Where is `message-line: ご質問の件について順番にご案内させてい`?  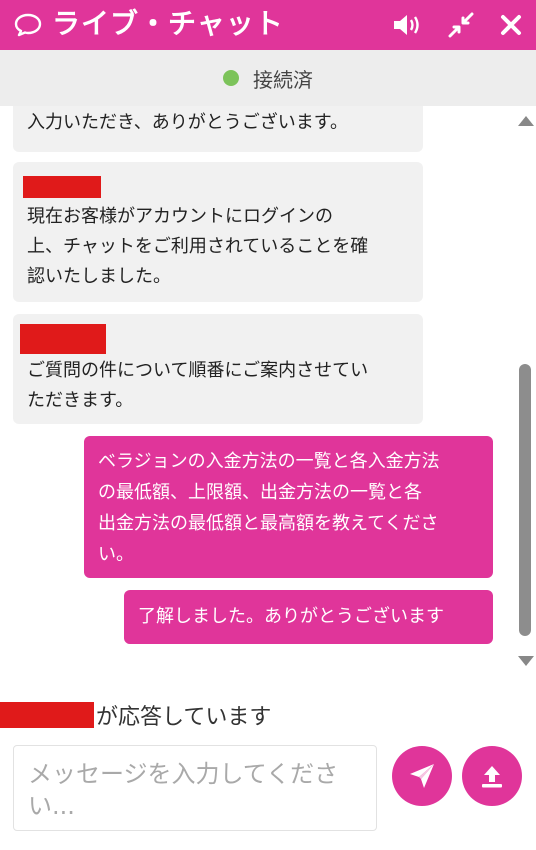
message-line: ご質問の件について順番にご案内させてい is located at coordinates (198, 370).